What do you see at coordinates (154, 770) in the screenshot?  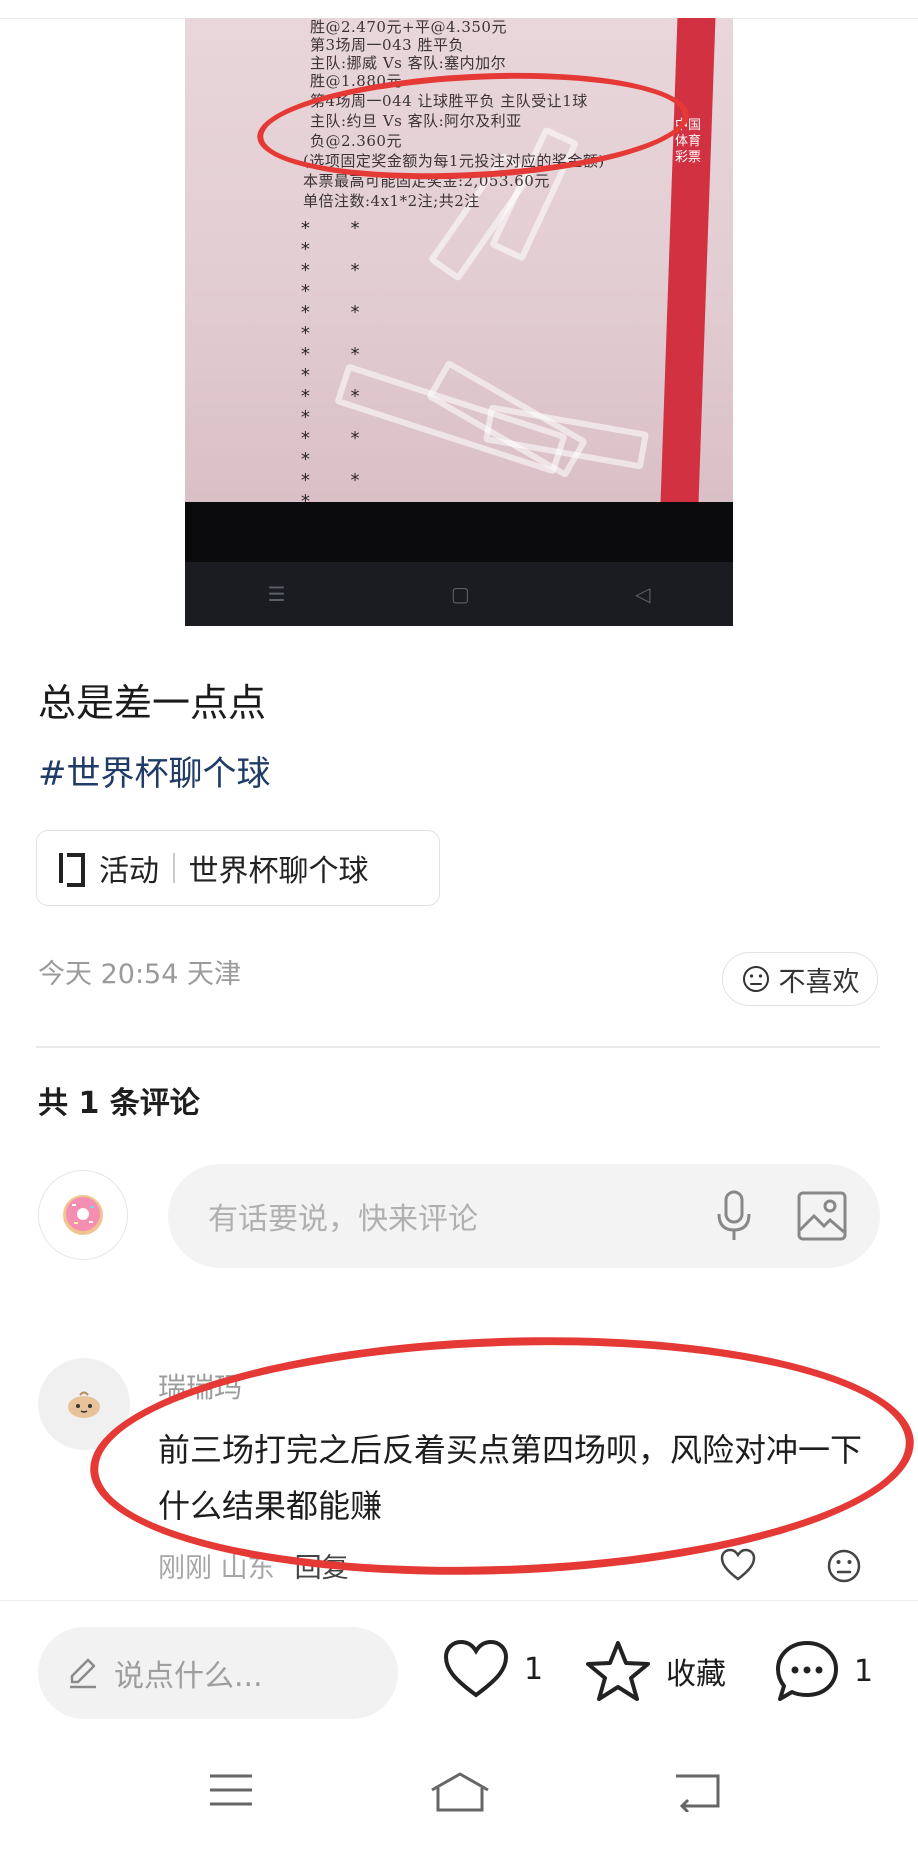 I see `hashtag-link: #世界杯聊个球` at bounding box center [154, 770].